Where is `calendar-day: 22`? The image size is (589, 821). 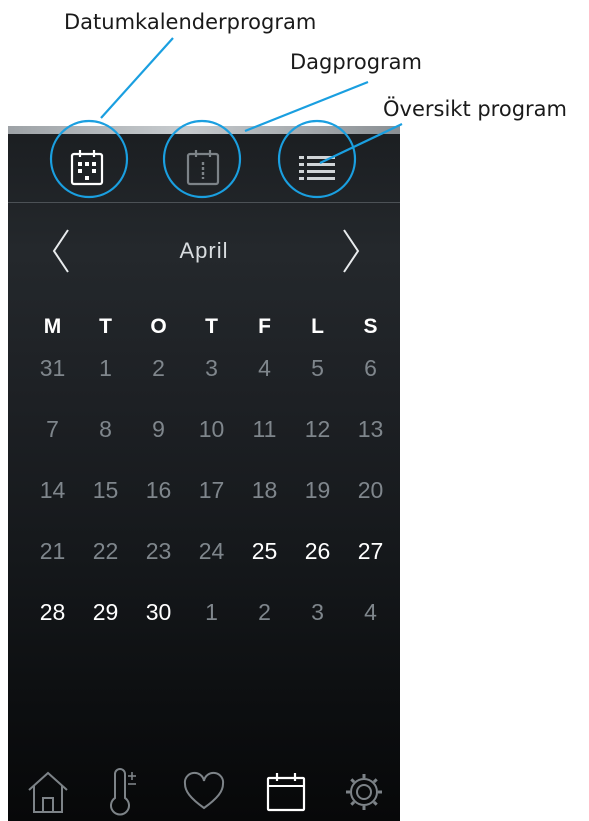 calendar-day: 22 is located at coordinates (105, 561).